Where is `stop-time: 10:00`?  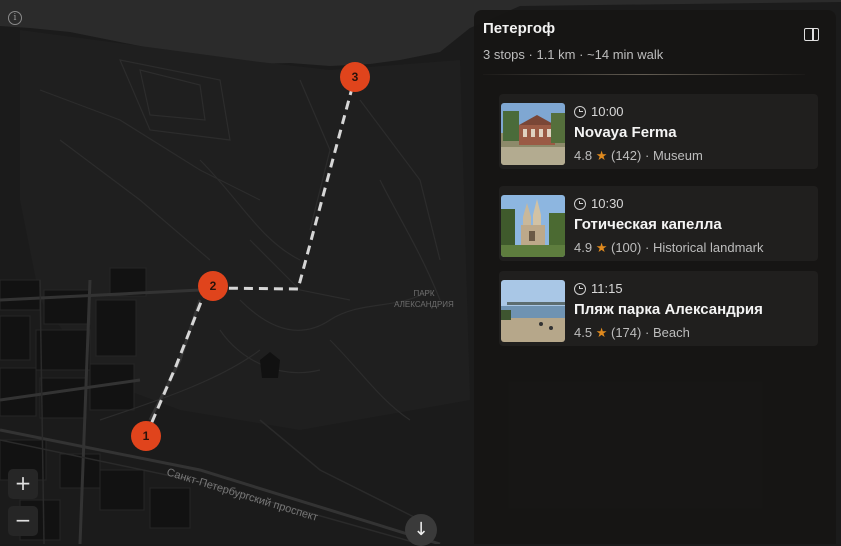
stop-time: 10:00 is located at coordinates (599, 111).